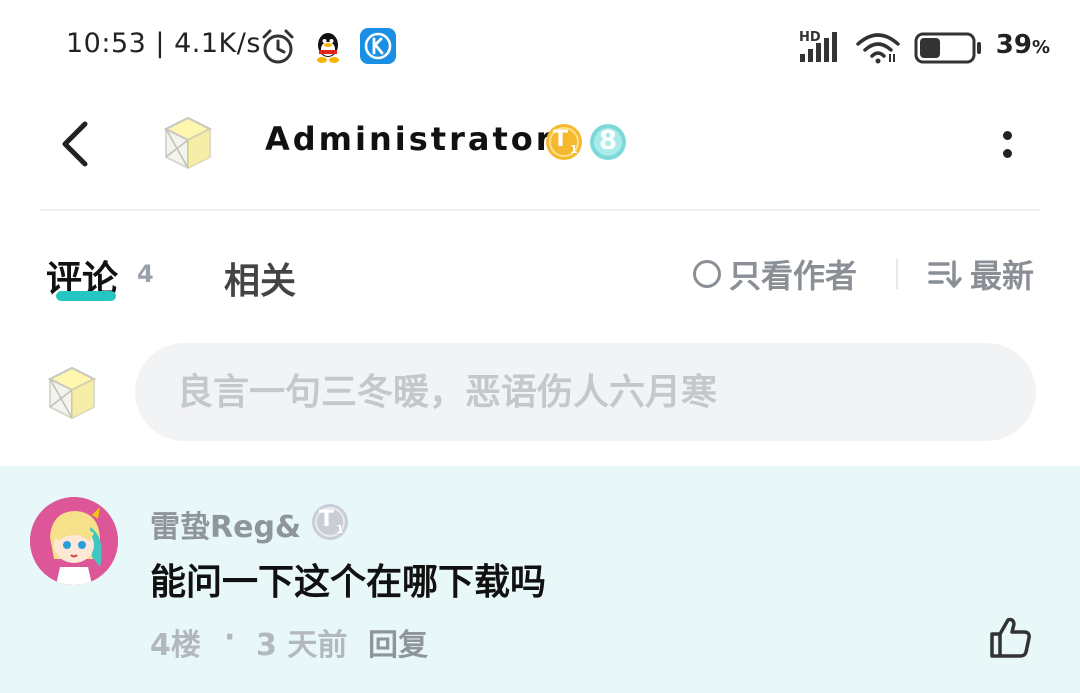 This screenshot has width=1080, height=693. I want to click on battery-icon, so click(947, 48).